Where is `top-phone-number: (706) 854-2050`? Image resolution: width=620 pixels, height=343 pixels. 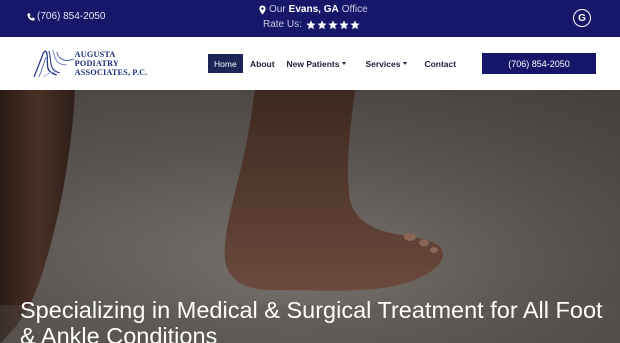 top-phone-number: (706) 854-2050 is located at coordinates (71, 16).